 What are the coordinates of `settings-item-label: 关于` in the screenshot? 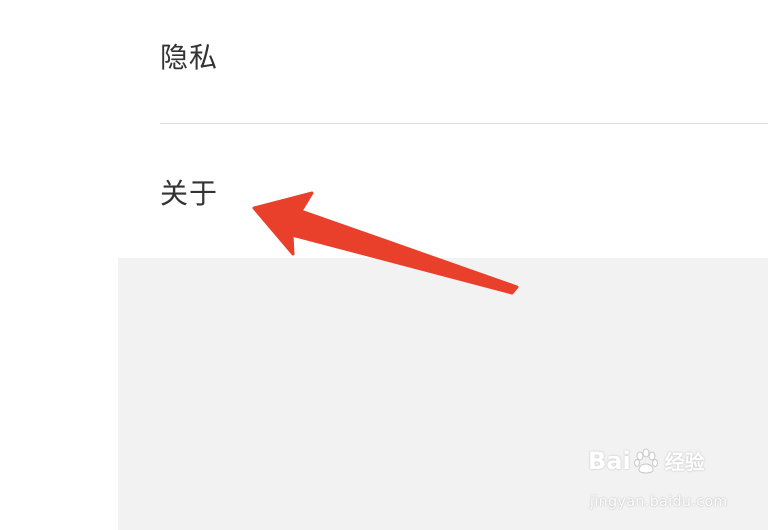 It's located at (189, 193).